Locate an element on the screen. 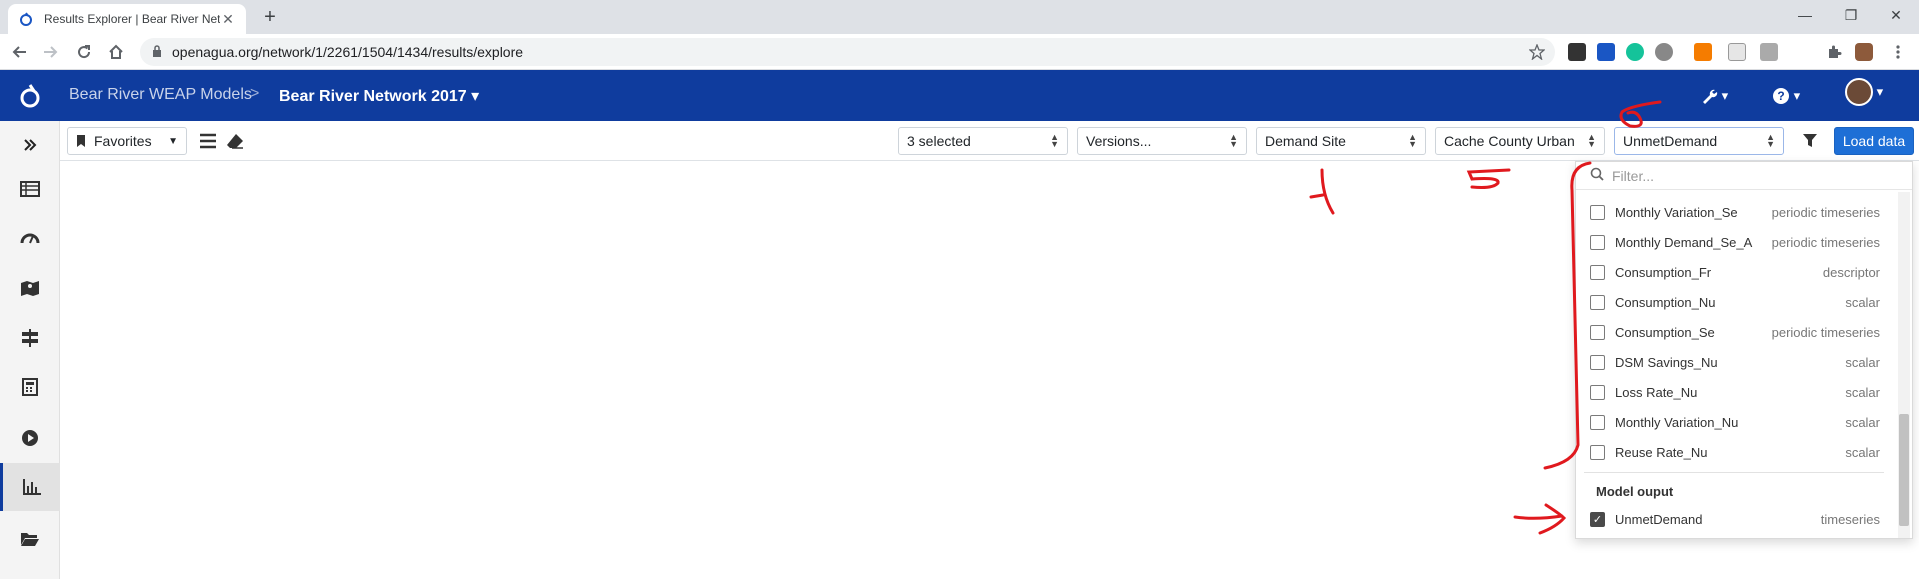 Image resolution: width=1919 pixels, height=579 pixels. tools-menu-button: ▾ is located at coordinates (1714, 96).